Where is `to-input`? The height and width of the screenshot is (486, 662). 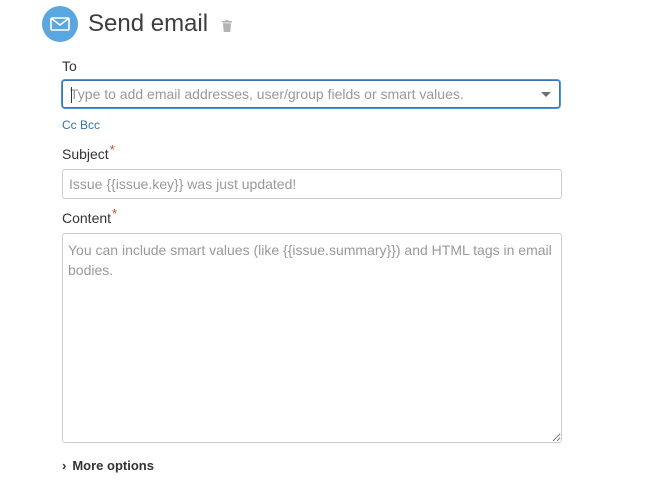
to-input is located at coordinates (300, 94).